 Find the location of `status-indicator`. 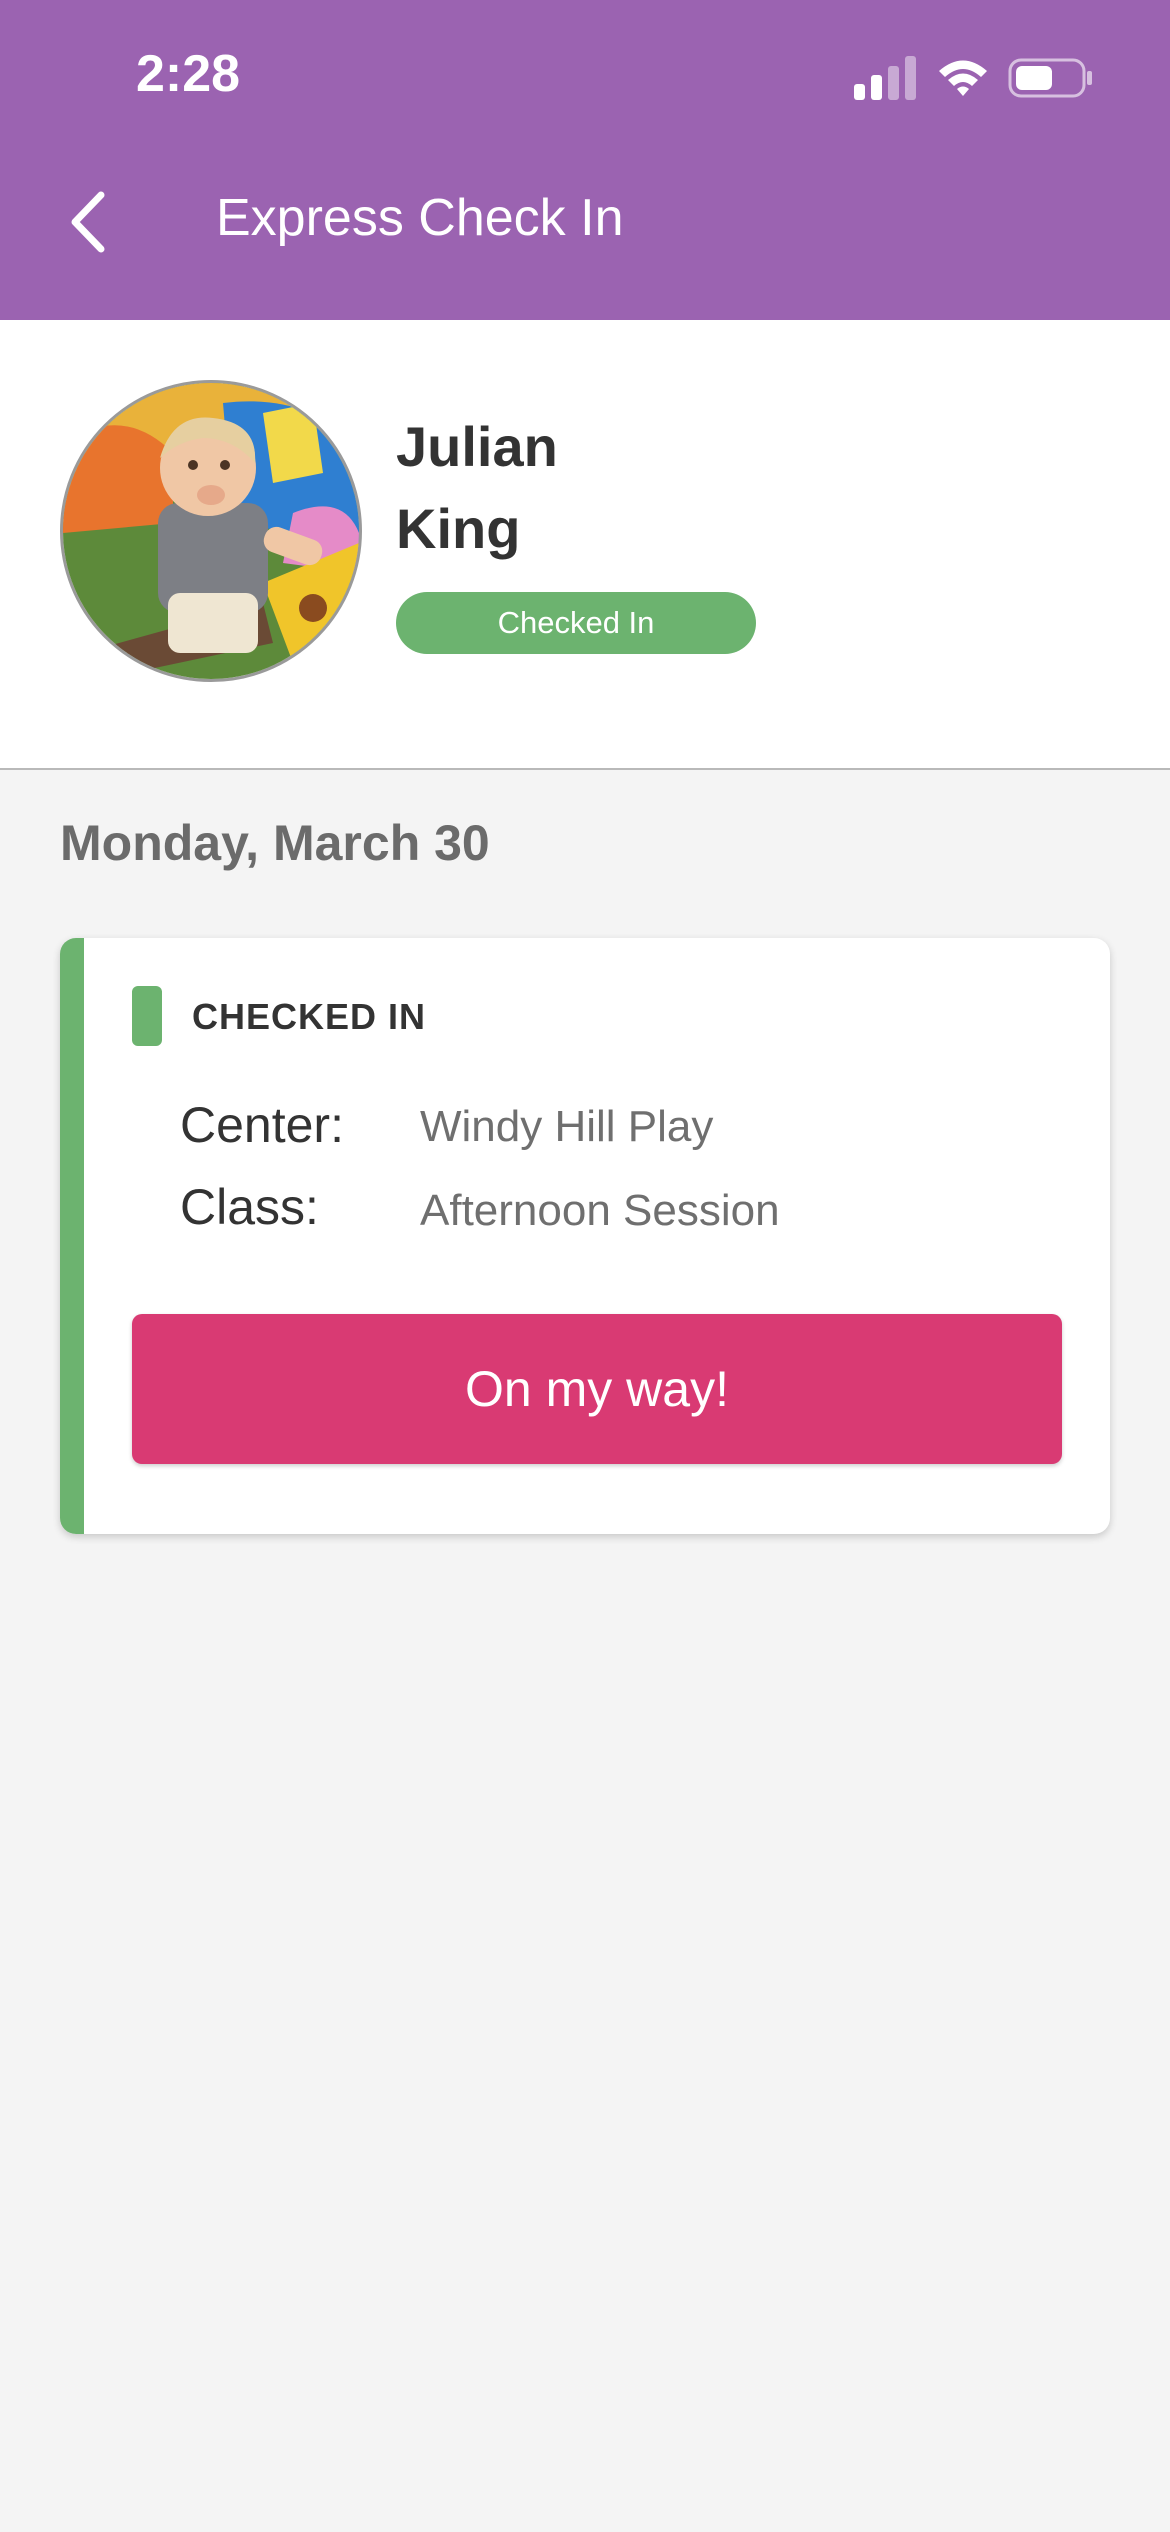

status-indicator is located at coordinates (147, 1016).